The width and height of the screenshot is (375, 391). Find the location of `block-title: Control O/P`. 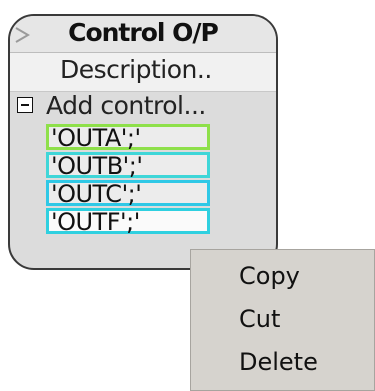

block-title: Control O/P is located at coordinates (143, 32).